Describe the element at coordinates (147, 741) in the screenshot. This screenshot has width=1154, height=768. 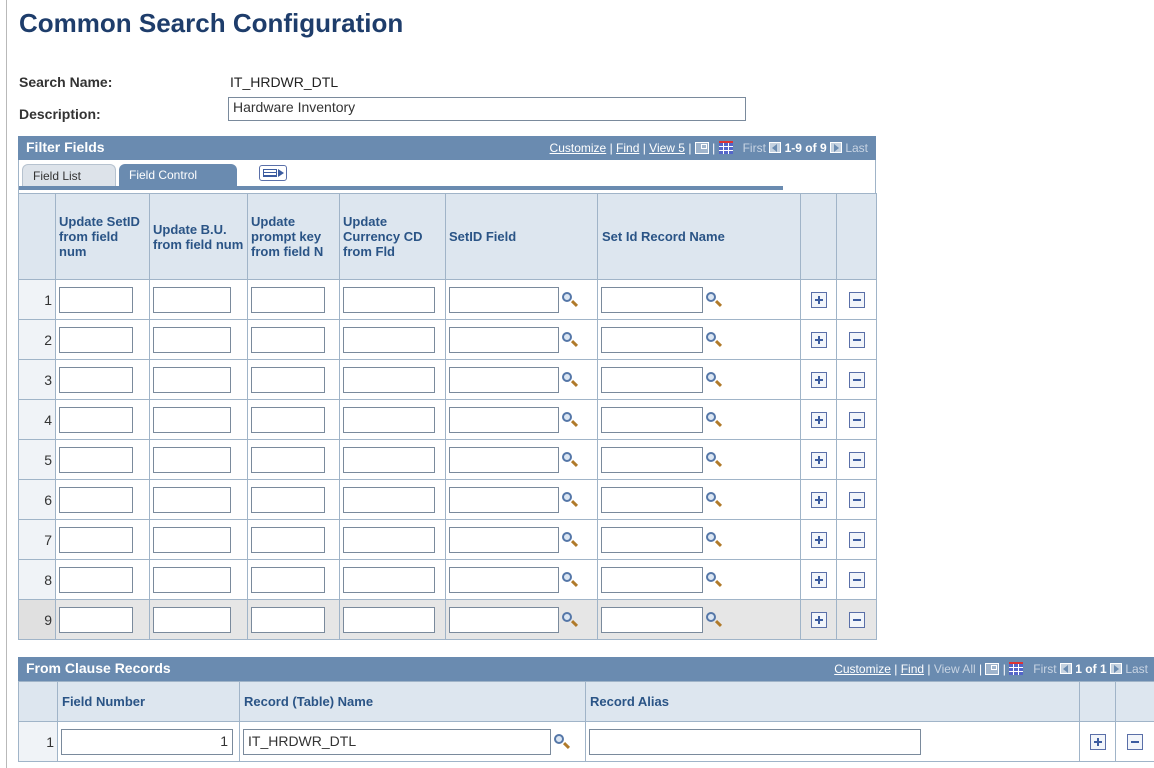
I see `field-number-input: 1` at that location.